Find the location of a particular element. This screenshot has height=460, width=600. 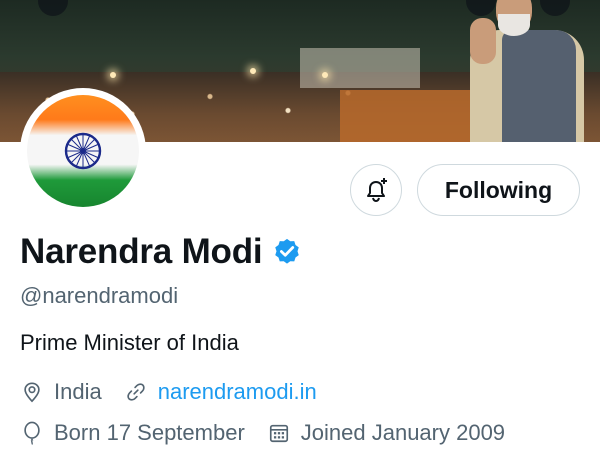

profile-joined-date: Joined January 2009 is located at coordinates (403, 432).